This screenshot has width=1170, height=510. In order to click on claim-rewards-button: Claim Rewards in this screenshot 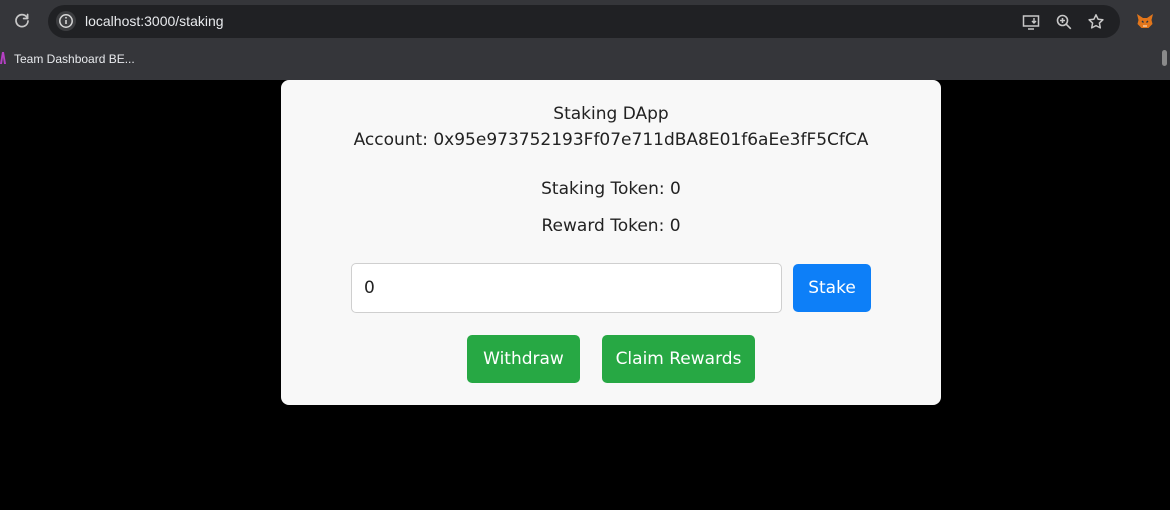, I will do `click(678, 359)`.